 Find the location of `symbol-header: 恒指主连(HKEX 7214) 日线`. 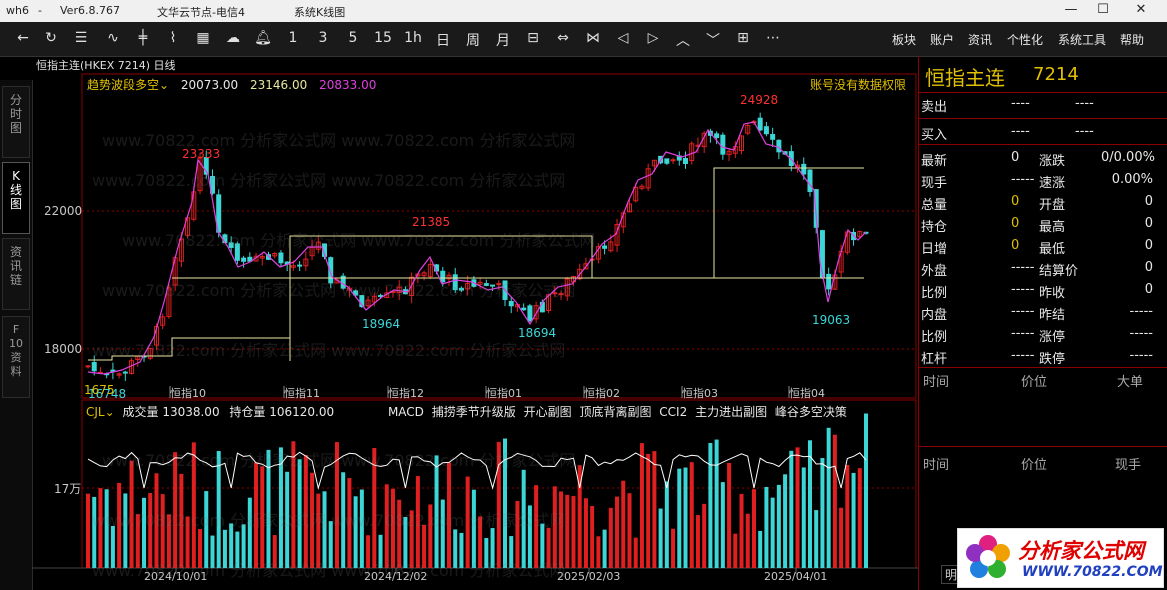

symbol-header: 恒指主连(HKEX 7214) 日线 is located at coordinates (106, 65).